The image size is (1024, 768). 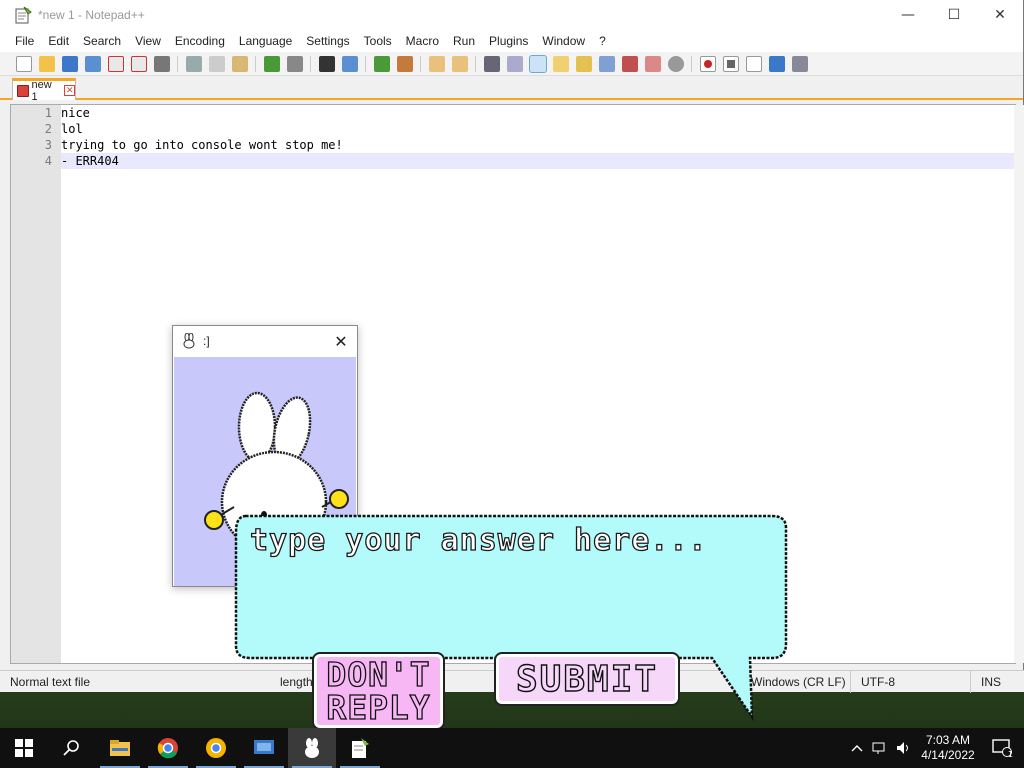 I want to click on windows-icon, so click(x=24, y=748).